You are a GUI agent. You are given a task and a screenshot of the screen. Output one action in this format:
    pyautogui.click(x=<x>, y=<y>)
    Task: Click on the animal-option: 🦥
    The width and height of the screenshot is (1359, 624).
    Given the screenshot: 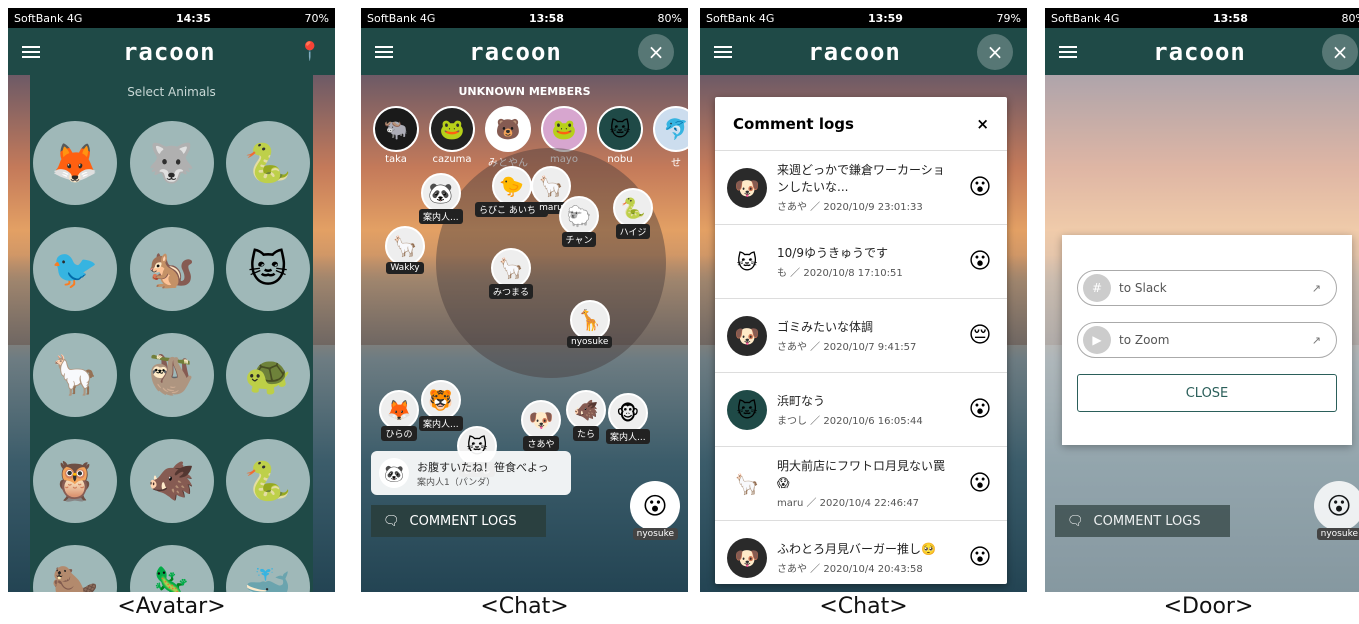 What is the action you would take?
    pyautogui.click(x=171, y=375)
    